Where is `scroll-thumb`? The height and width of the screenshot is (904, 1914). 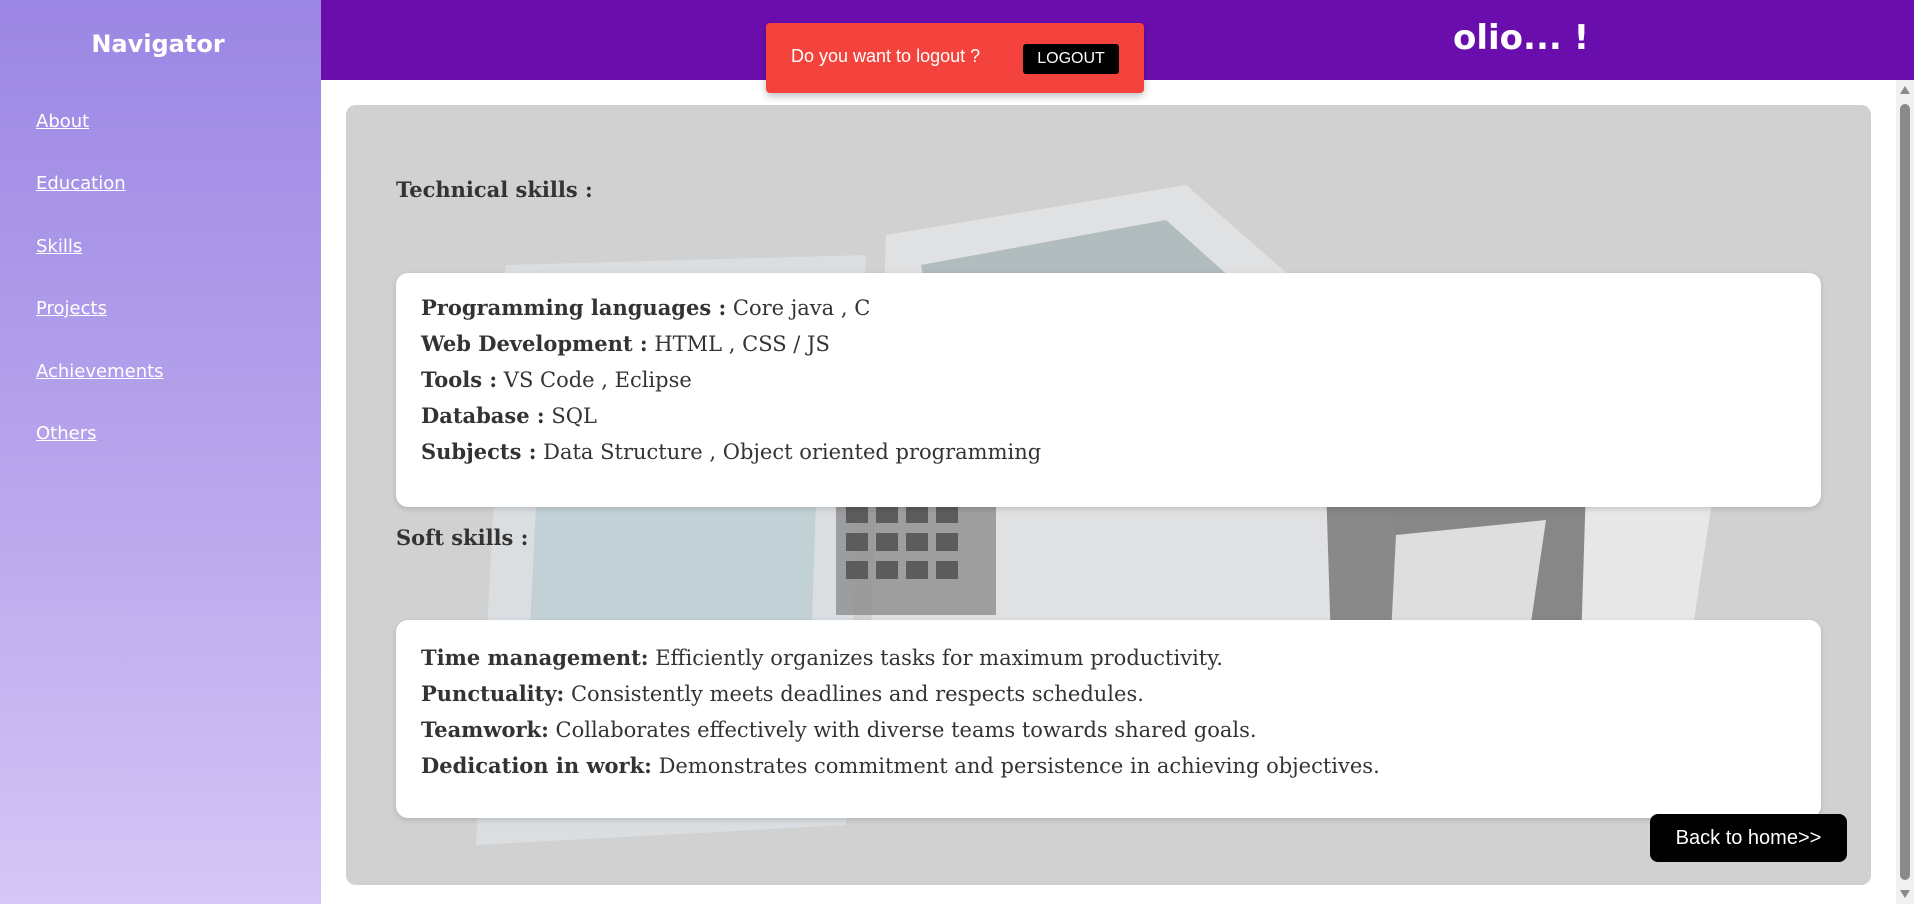 scroll-thumb is located at coordinates (1905, 492).